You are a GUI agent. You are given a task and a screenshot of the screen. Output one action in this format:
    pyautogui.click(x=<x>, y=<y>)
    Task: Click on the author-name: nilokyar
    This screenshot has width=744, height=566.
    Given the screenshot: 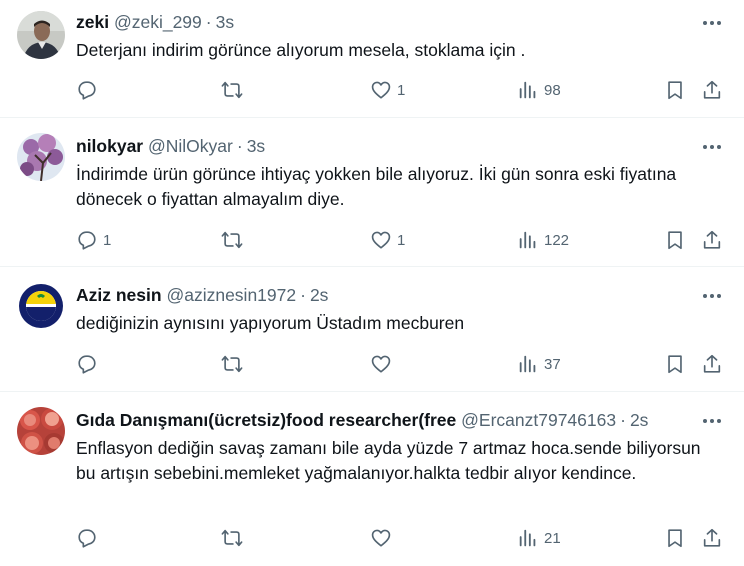 What is the action you would take?
    pyautogui.click(x=109, y=146)
    